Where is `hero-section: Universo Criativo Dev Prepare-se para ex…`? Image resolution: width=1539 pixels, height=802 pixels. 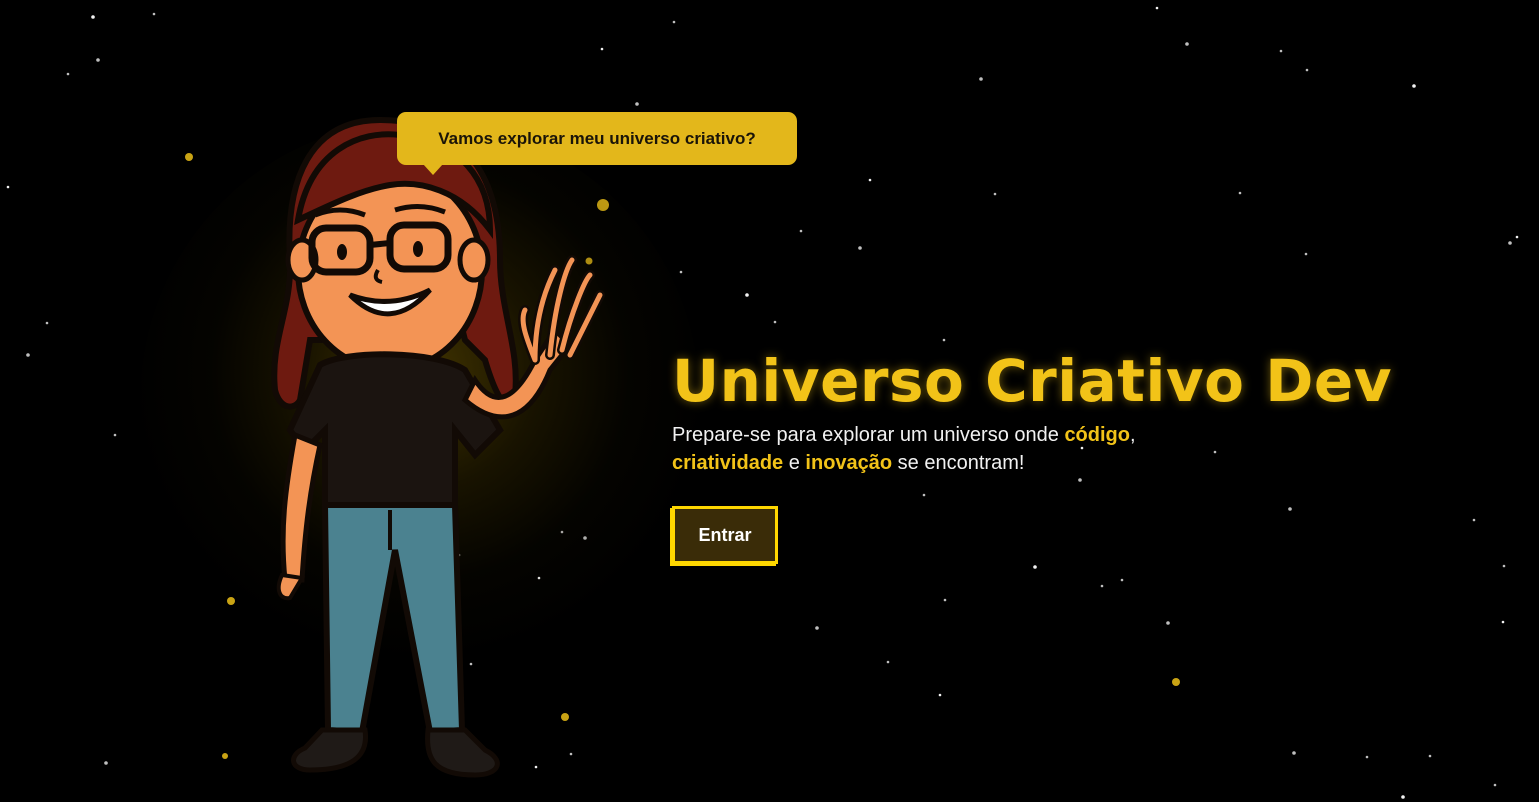
hero-section: Universo Criativo Dev Prepare-se para ex… is located at coordinates (1092, 411).